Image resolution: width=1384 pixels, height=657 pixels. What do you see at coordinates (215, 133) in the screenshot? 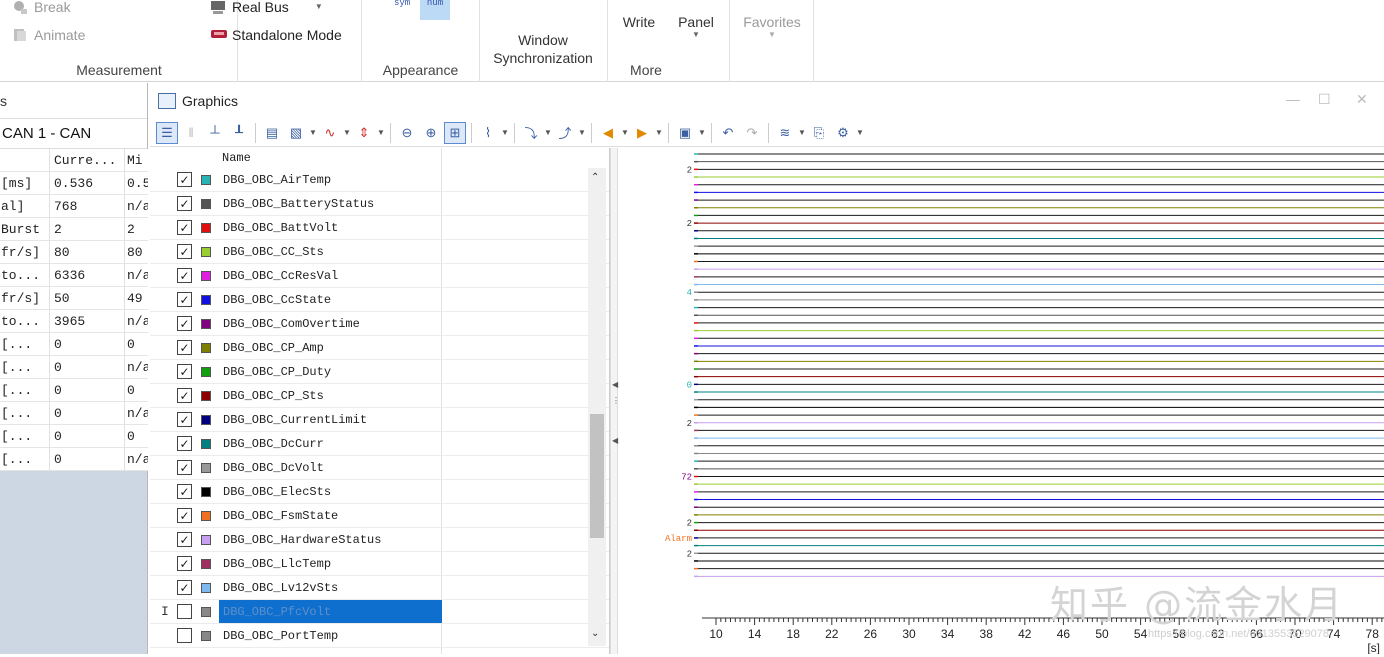
I see `axis-y-icon: ┴` at bounding box center [215, 133].